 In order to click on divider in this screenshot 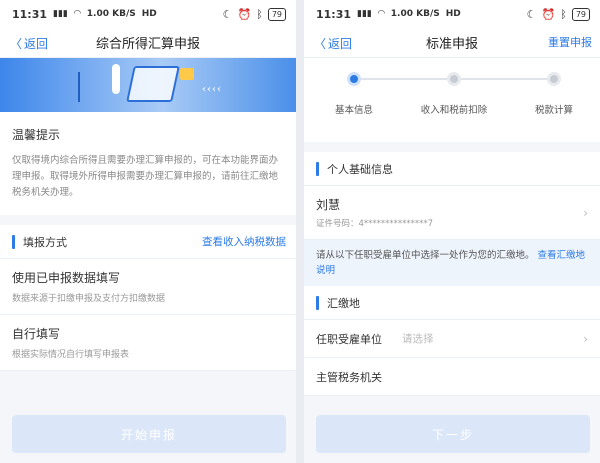, I will do `click(300, 231)`.